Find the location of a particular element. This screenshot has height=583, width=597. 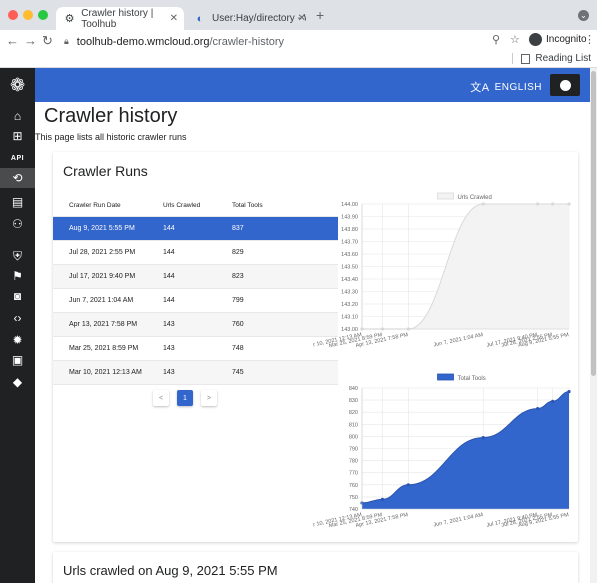

y-tick-label: 800 is located at coordinates (353, 437).